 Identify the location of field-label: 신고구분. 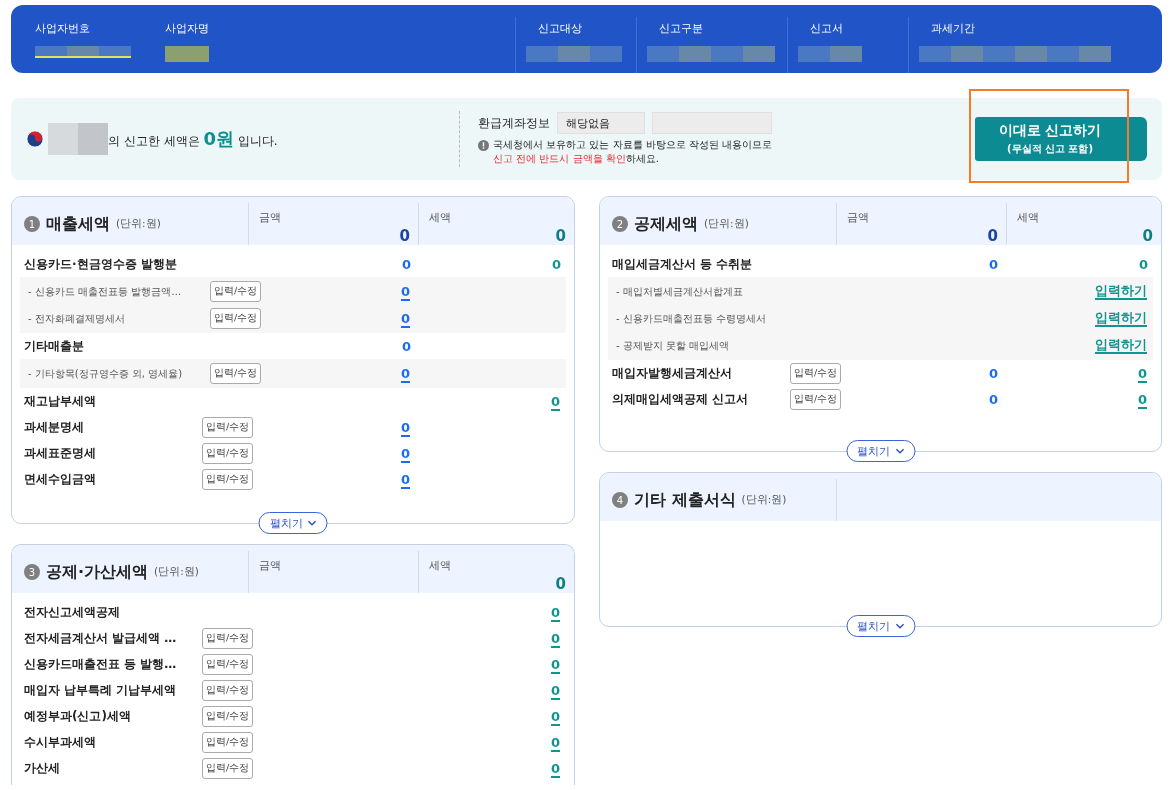
(681, 28).